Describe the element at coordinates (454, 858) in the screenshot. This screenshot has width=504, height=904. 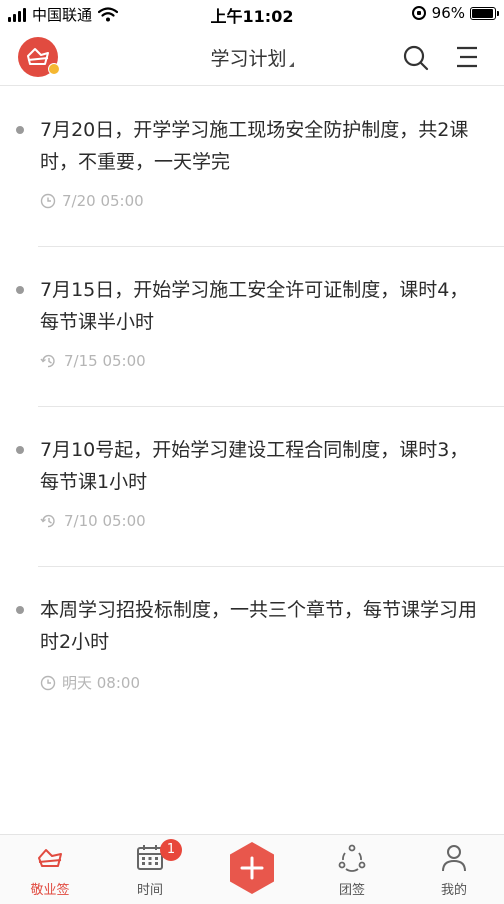
I see `person-icon` at that location.